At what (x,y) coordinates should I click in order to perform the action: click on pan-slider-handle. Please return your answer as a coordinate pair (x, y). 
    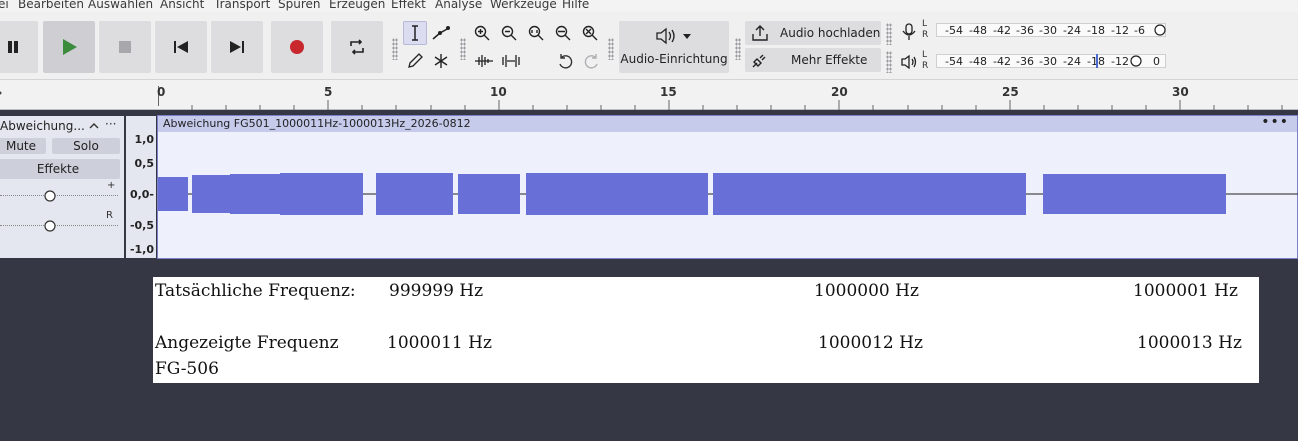
    Looking at the image, I should click on (50, 226).